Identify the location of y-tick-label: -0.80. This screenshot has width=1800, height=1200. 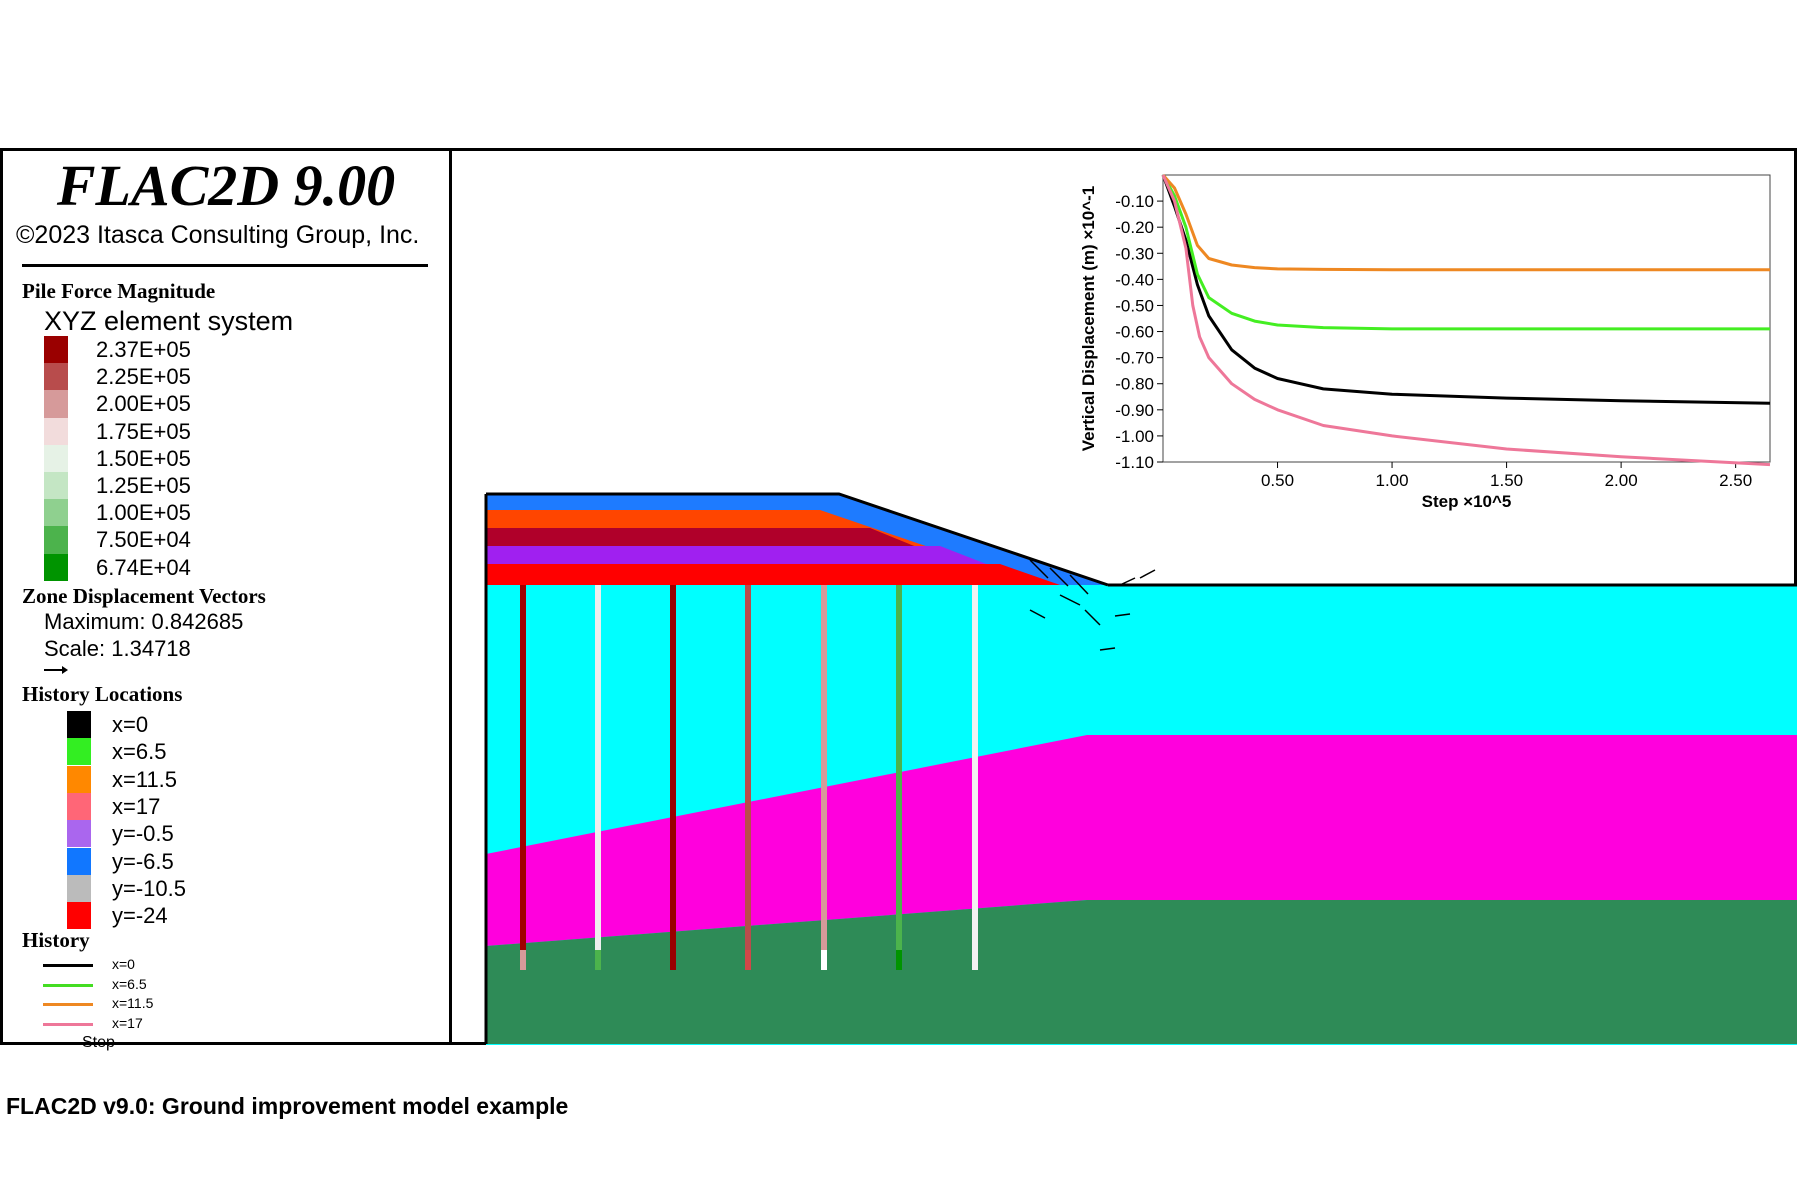
(1134, 384).